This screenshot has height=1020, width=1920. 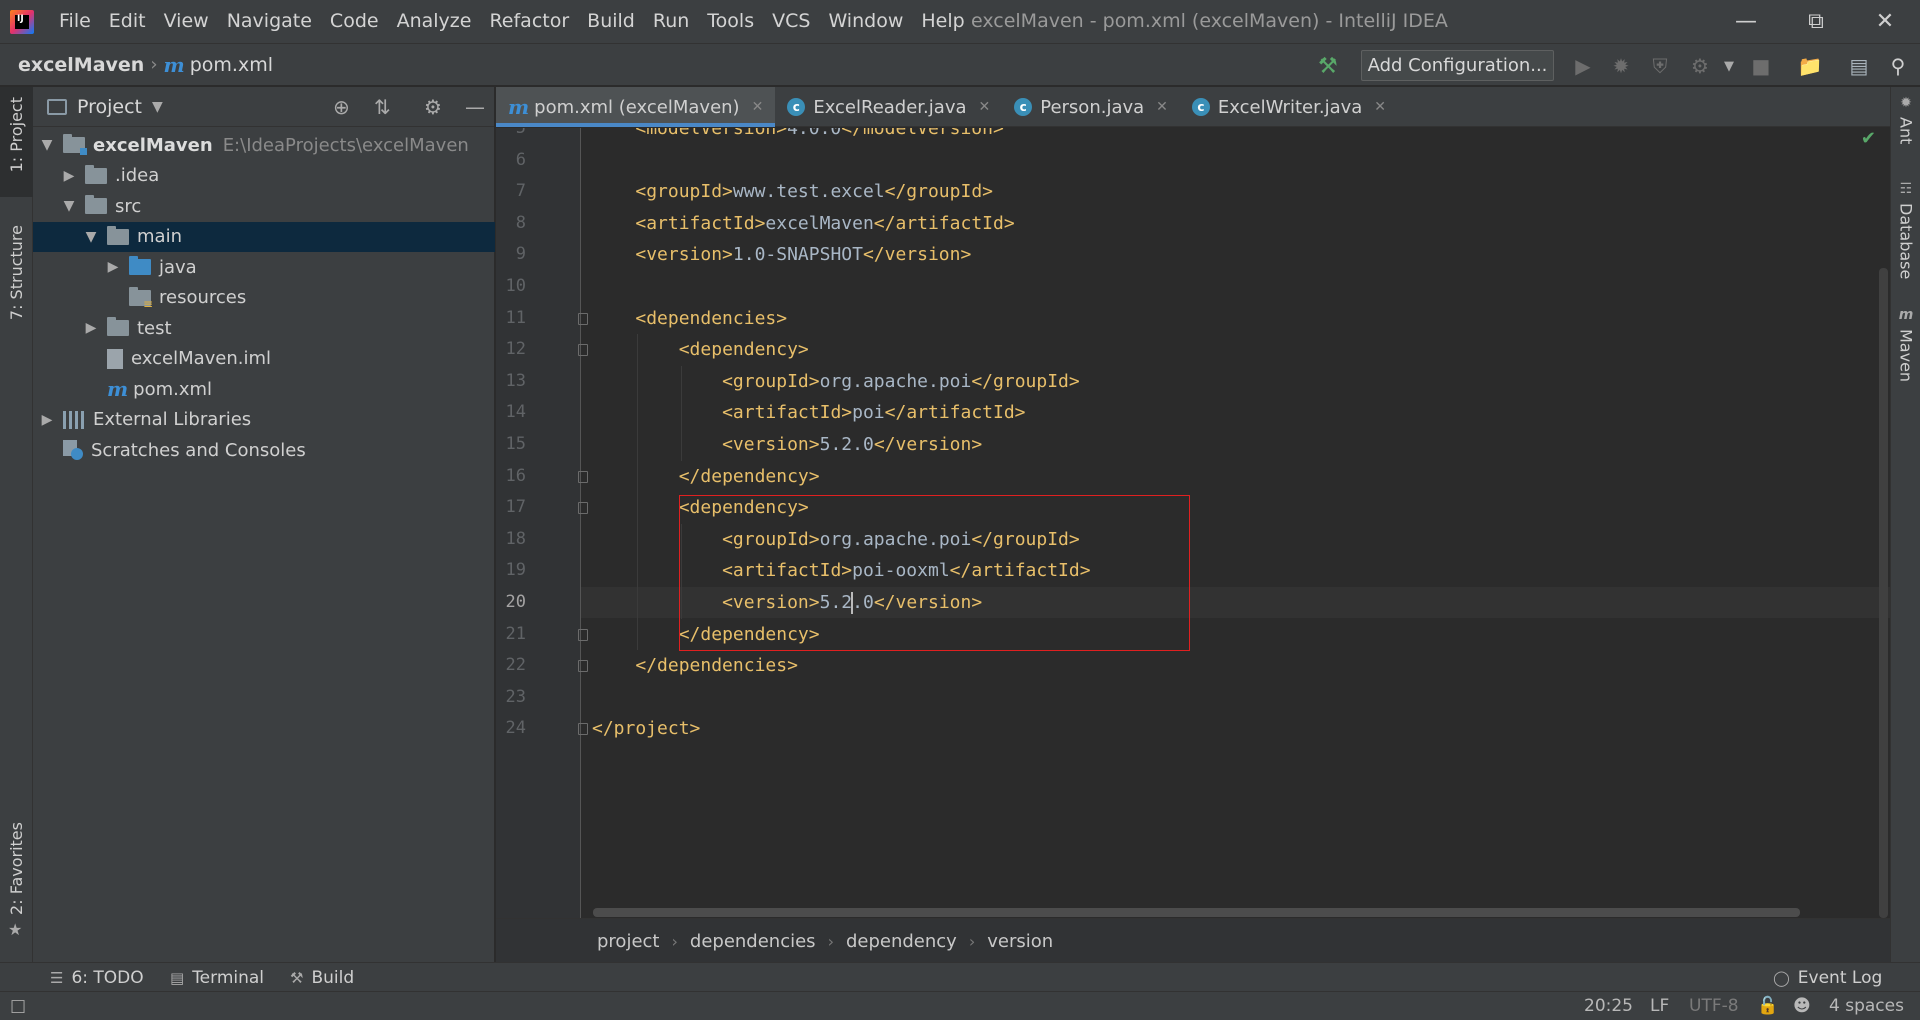 What do you see at coordinates (16, 142) in the screenshot?
I see `tab-project: 1: Project` at bounding box center [16, 142].